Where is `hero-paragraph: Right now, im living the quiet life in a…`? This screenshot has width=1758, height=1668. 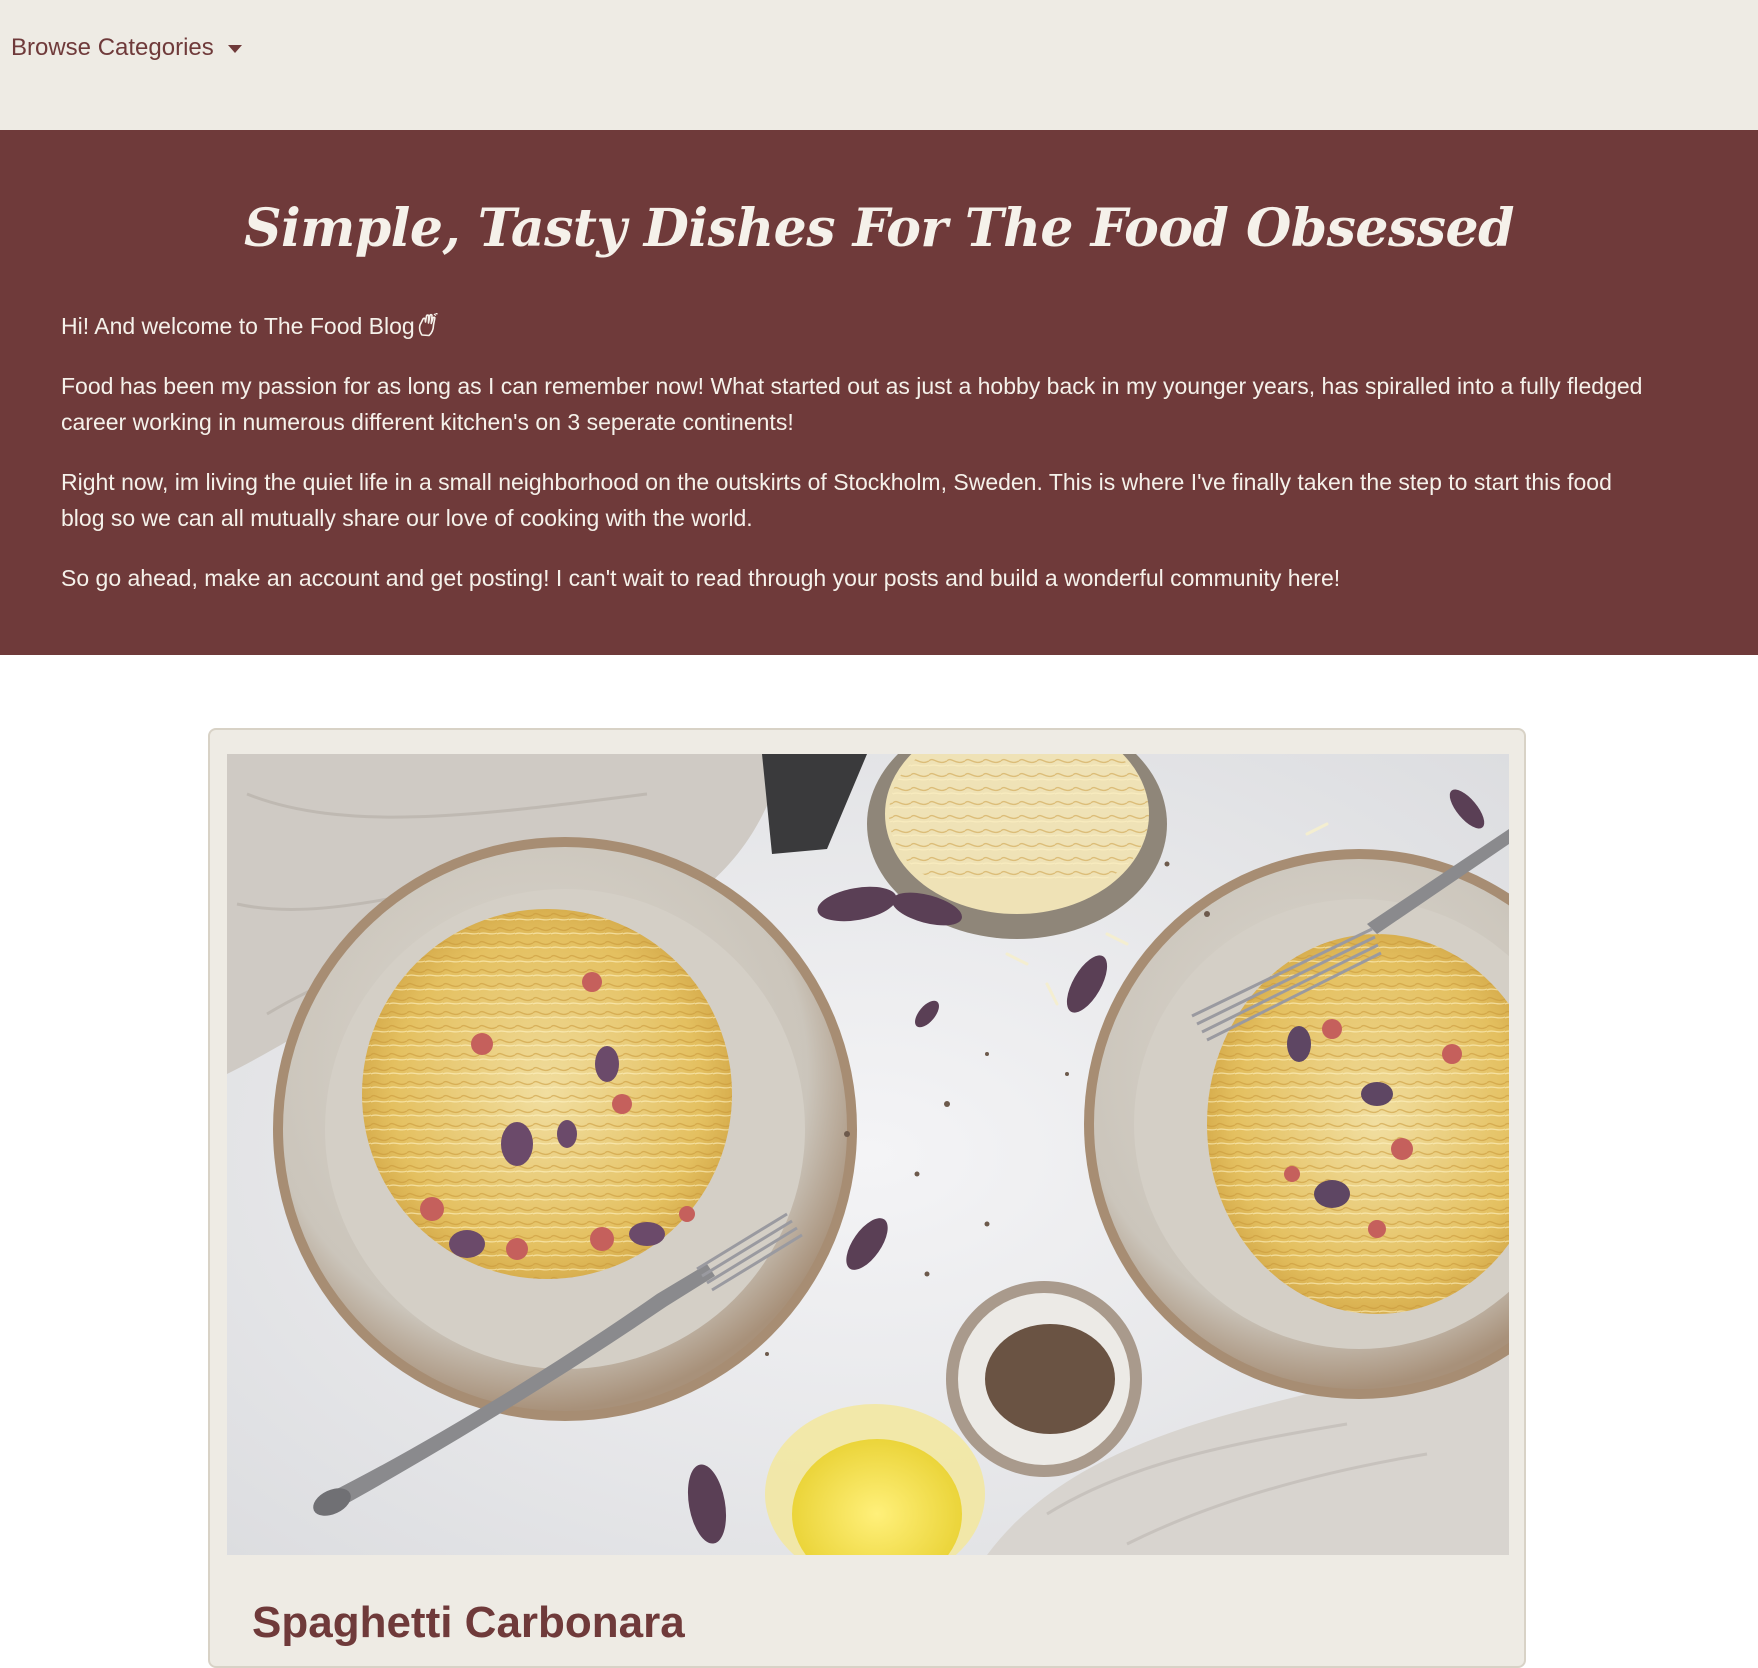 hero-paragraph: Right now, im living the quiet life in a… is located at coordinates (836, 500).